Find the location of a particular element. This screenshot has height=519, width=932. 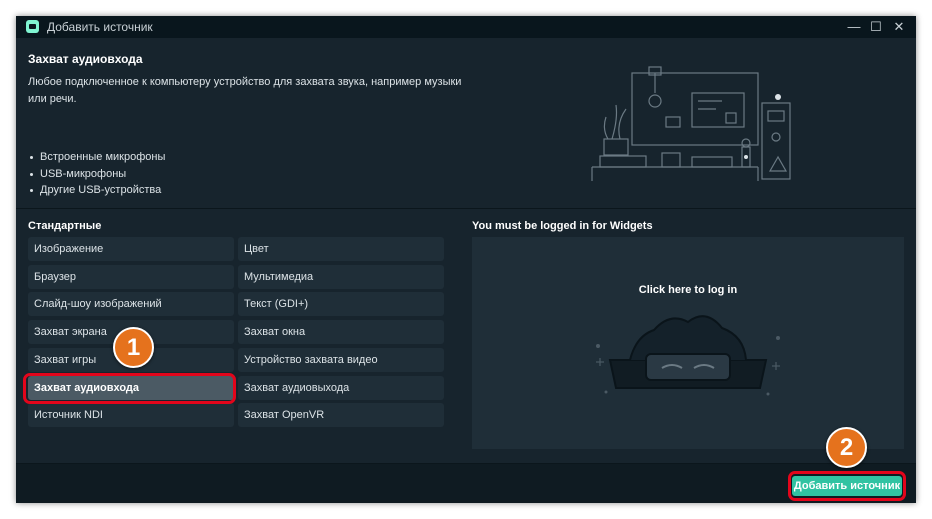

source-item-image: Изображение is located at coordinates (131, 249).